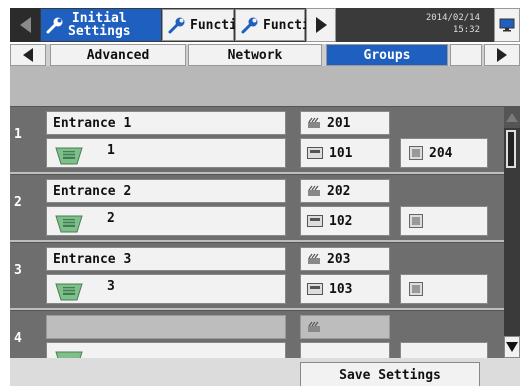 This screenshot has height=386, width=526. I want to click on tab-advanced: Advanced, so click(118, 55).